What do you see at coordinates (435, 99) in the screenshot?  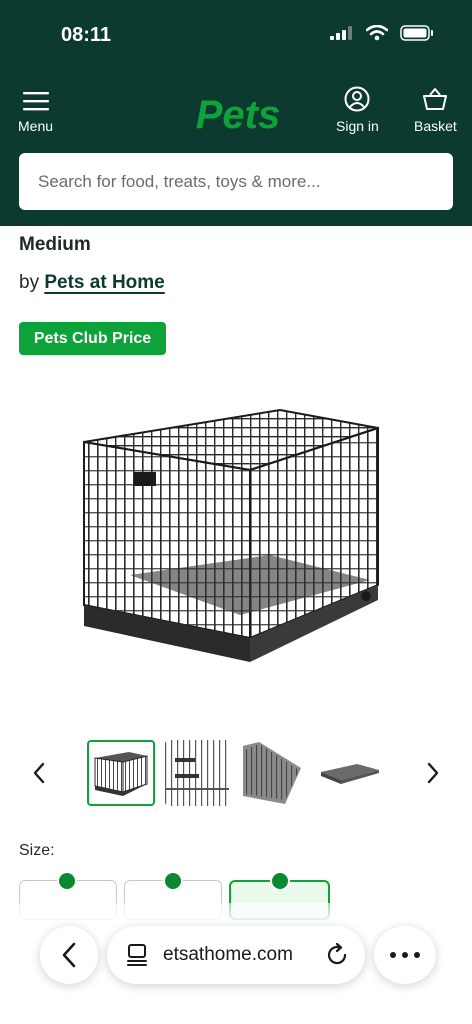 I see `basket-icon` at bounding box center [435, 99].